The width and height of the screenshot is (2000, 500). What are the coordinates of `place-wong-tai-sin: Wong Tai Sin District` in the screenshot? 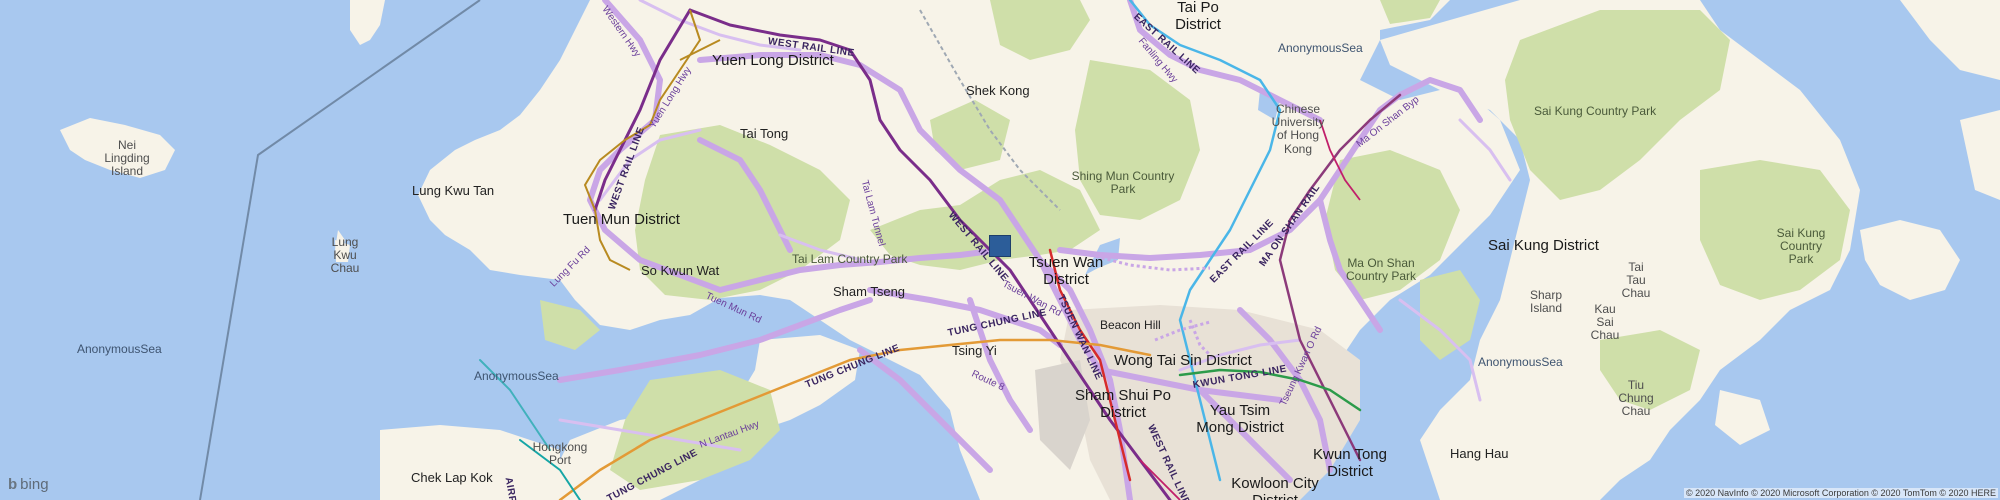 It's located at (1183, 360).